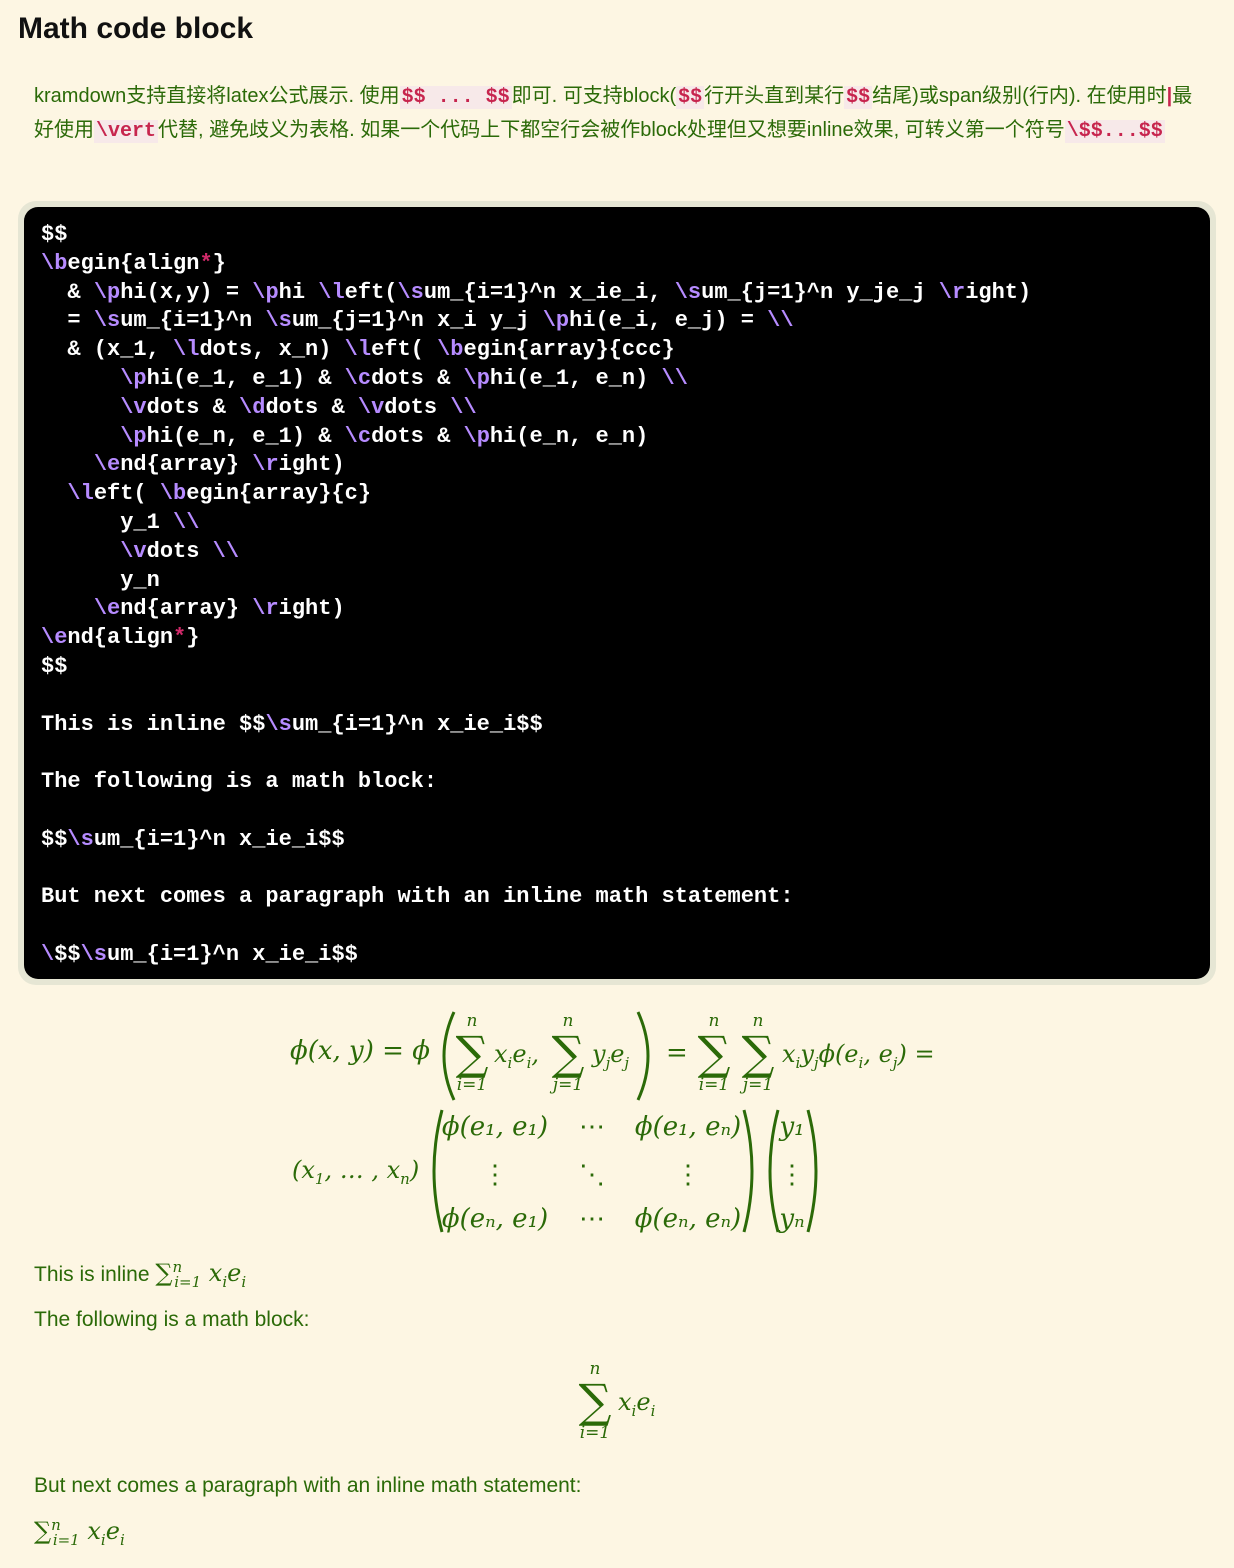 This screenshot has width=1234, height=1568. What do you see at coordinates (219, 494) in the screenshot?
I see `code-line: \left( \begin{array}{c}` at bounding box center [219, 494].